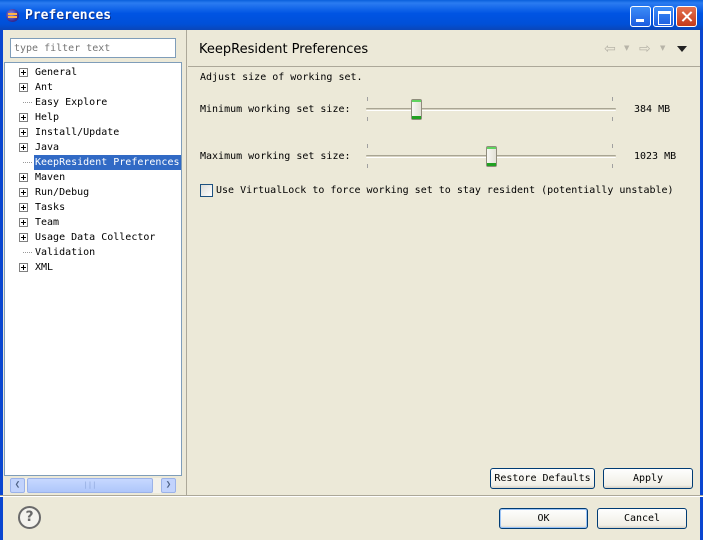 This screenshot has width=703, height=540. Describe the element at coordinates (93, 48) in the screenshot. I see `filter-input` at that location.